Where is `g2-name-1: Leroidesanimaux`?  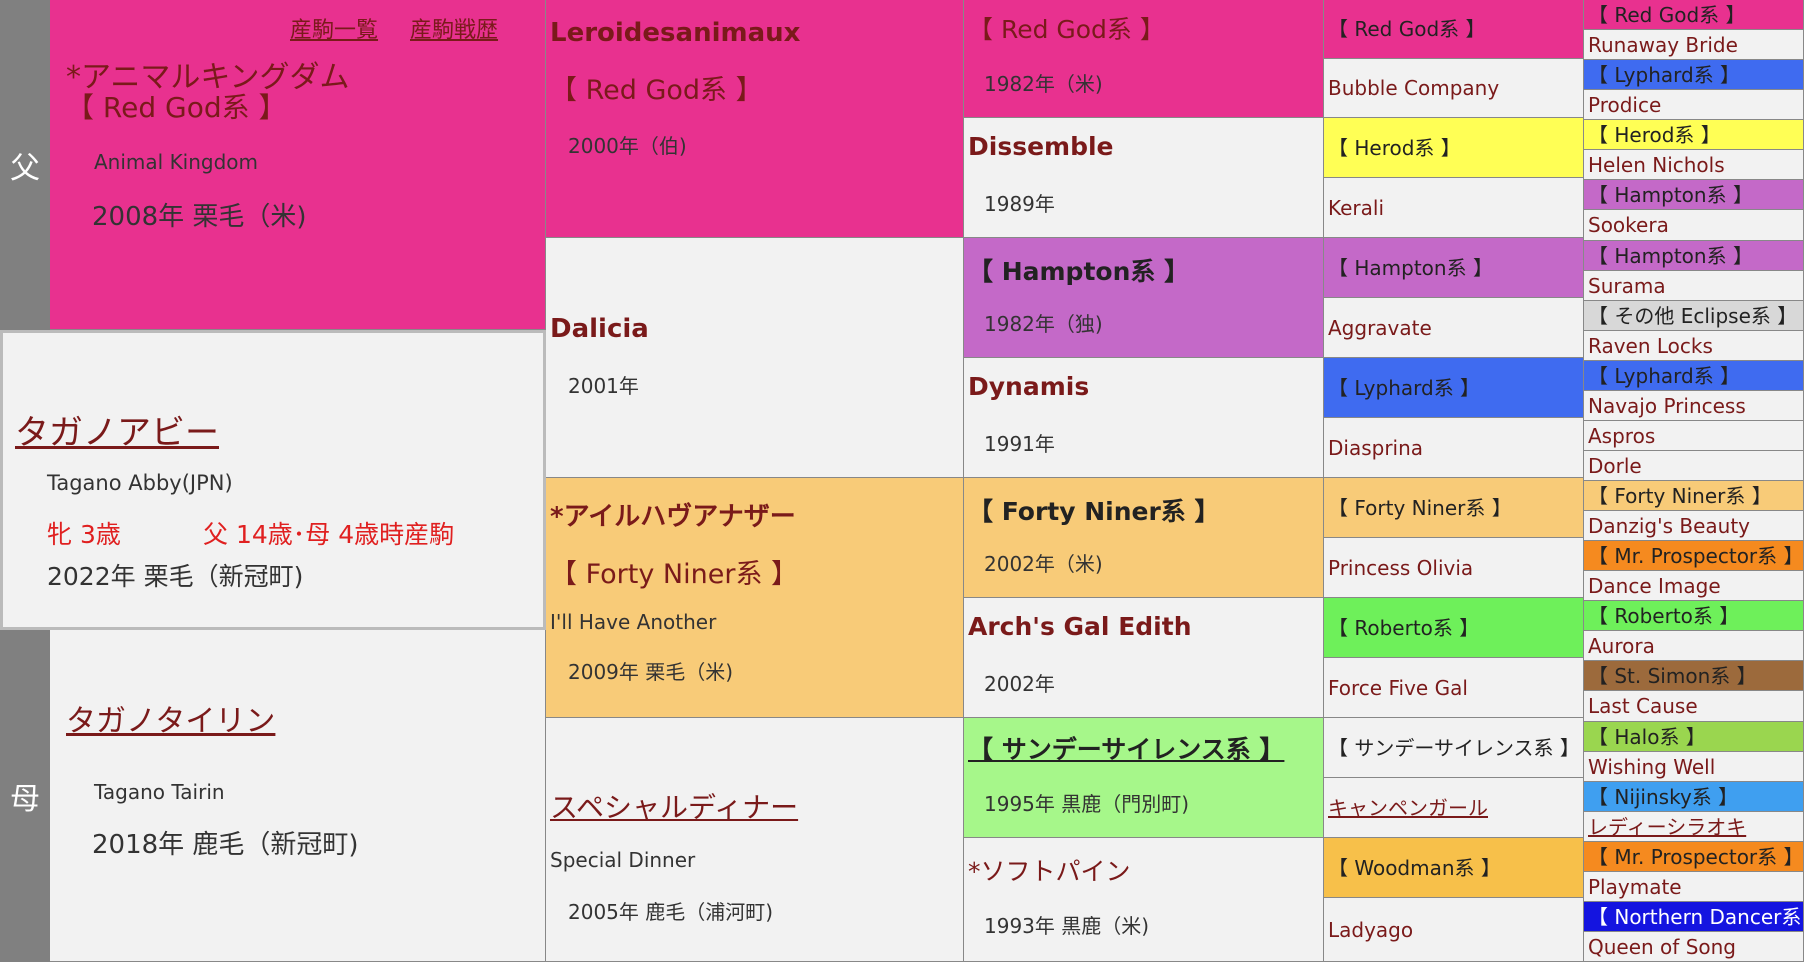
g2-name-1: Leroidesanimaux is located at coordinates (675, 33).